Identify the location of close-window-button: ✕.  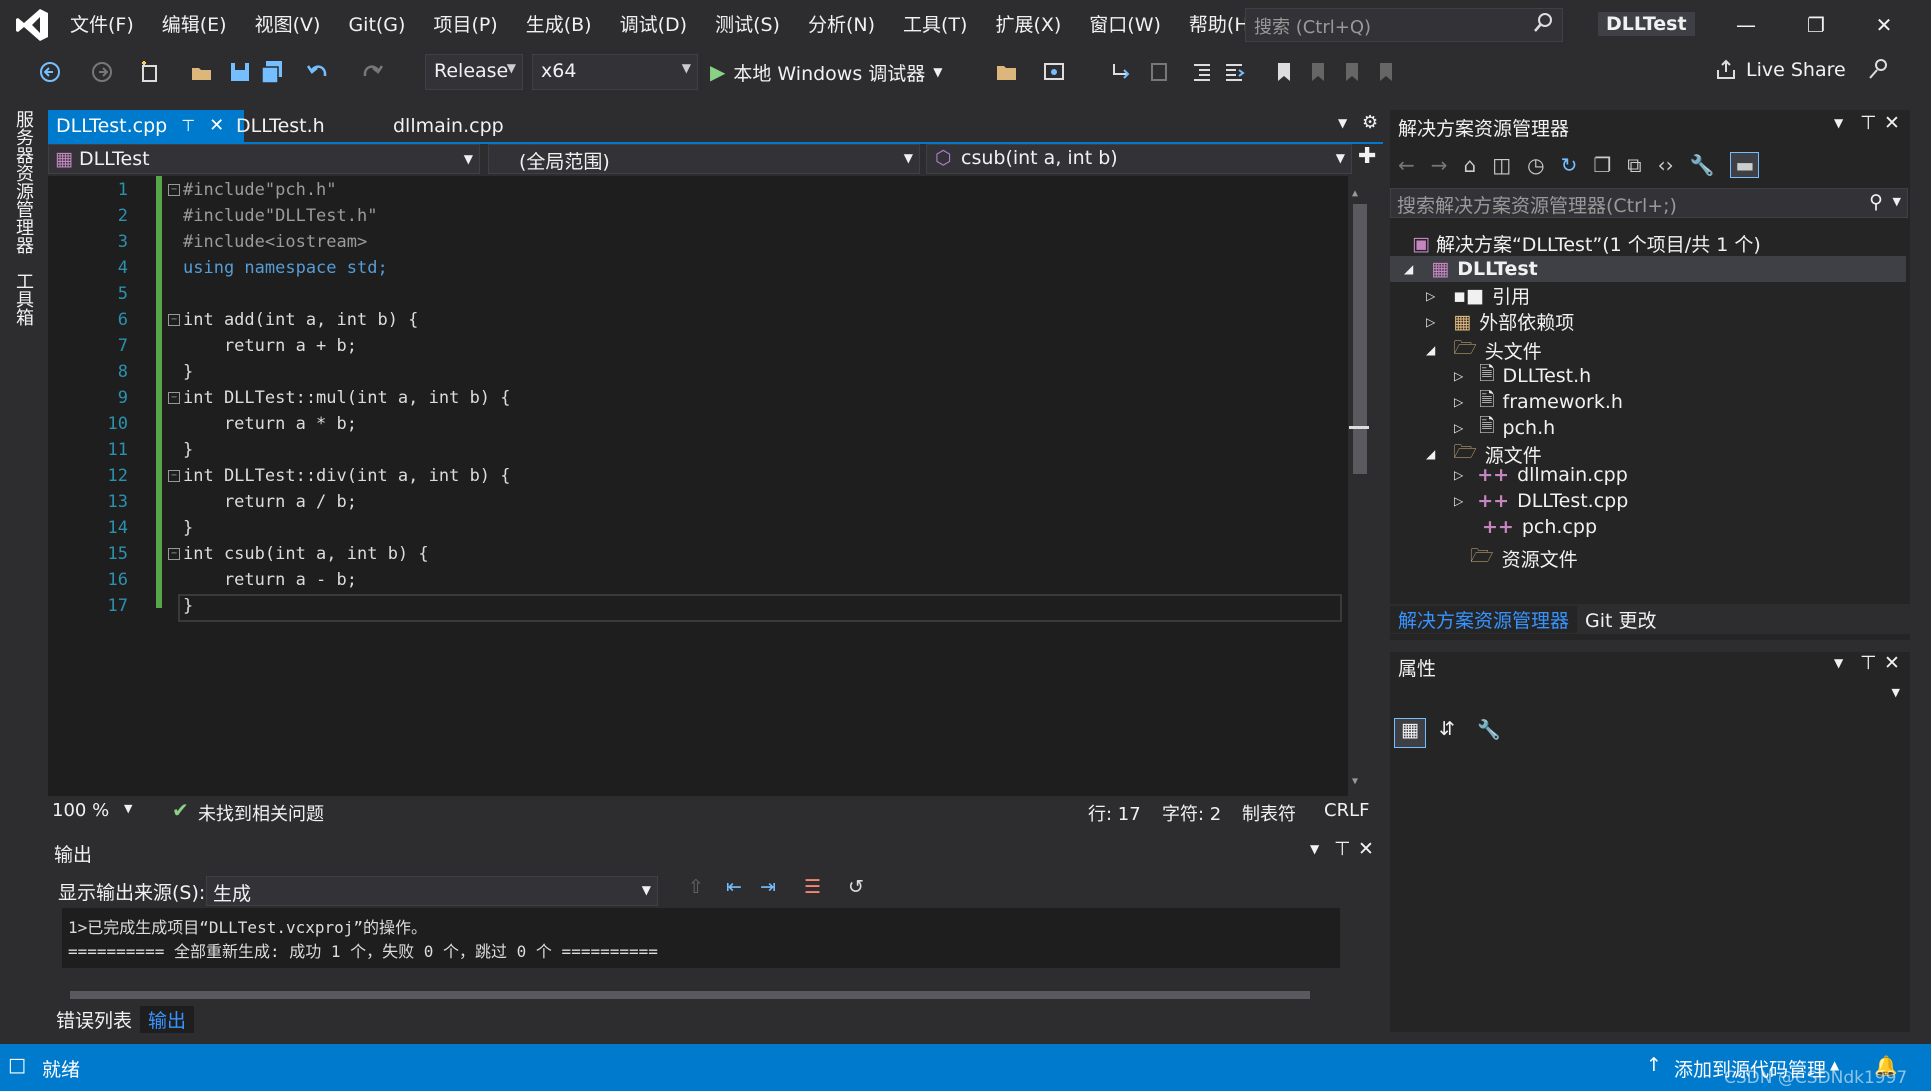
(1884, 25).